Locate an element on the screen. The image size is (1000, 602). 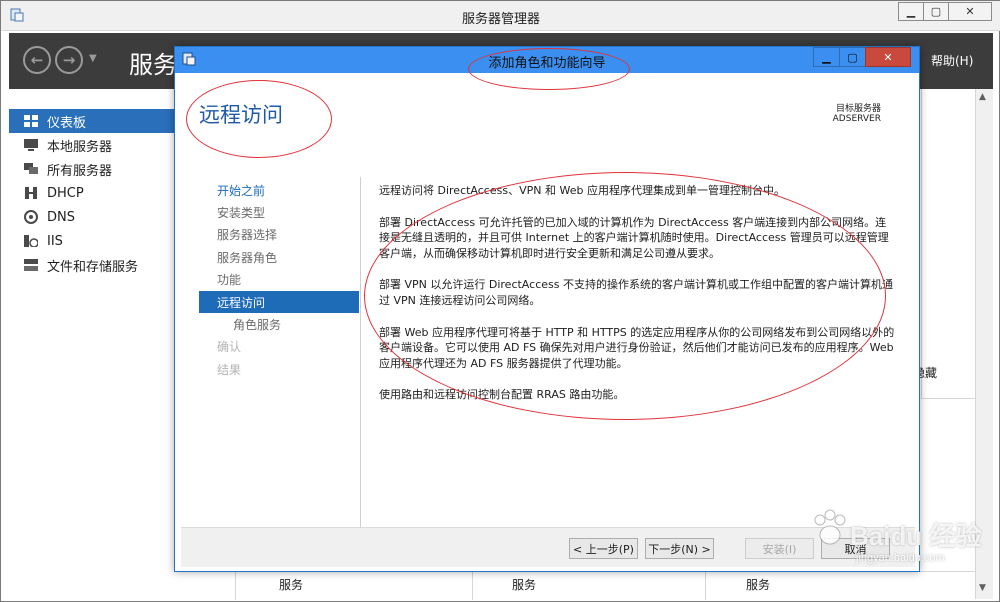
step-confirmation: 确认 is located at coordinates (229, 347).